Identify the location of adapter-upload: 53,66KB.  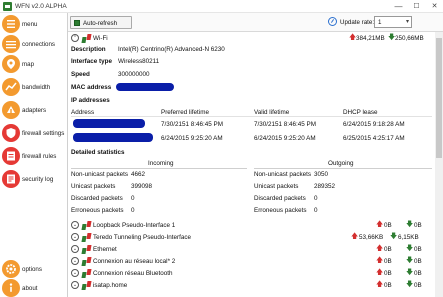
(371, 237).